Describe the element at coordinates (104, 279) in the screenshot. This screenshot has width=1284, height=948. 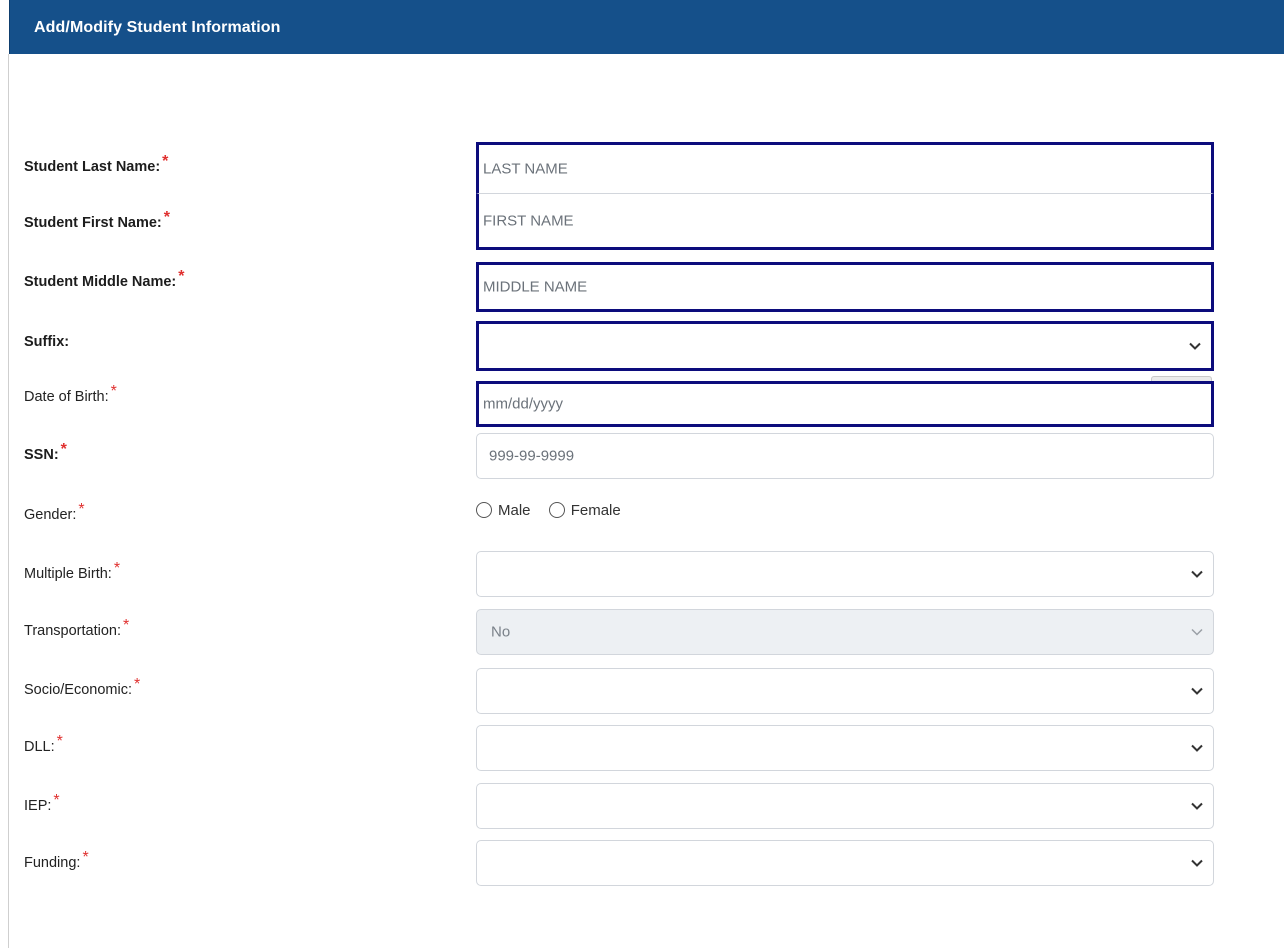
I see `middle-name-label: Student Middle Name: *` at that location.